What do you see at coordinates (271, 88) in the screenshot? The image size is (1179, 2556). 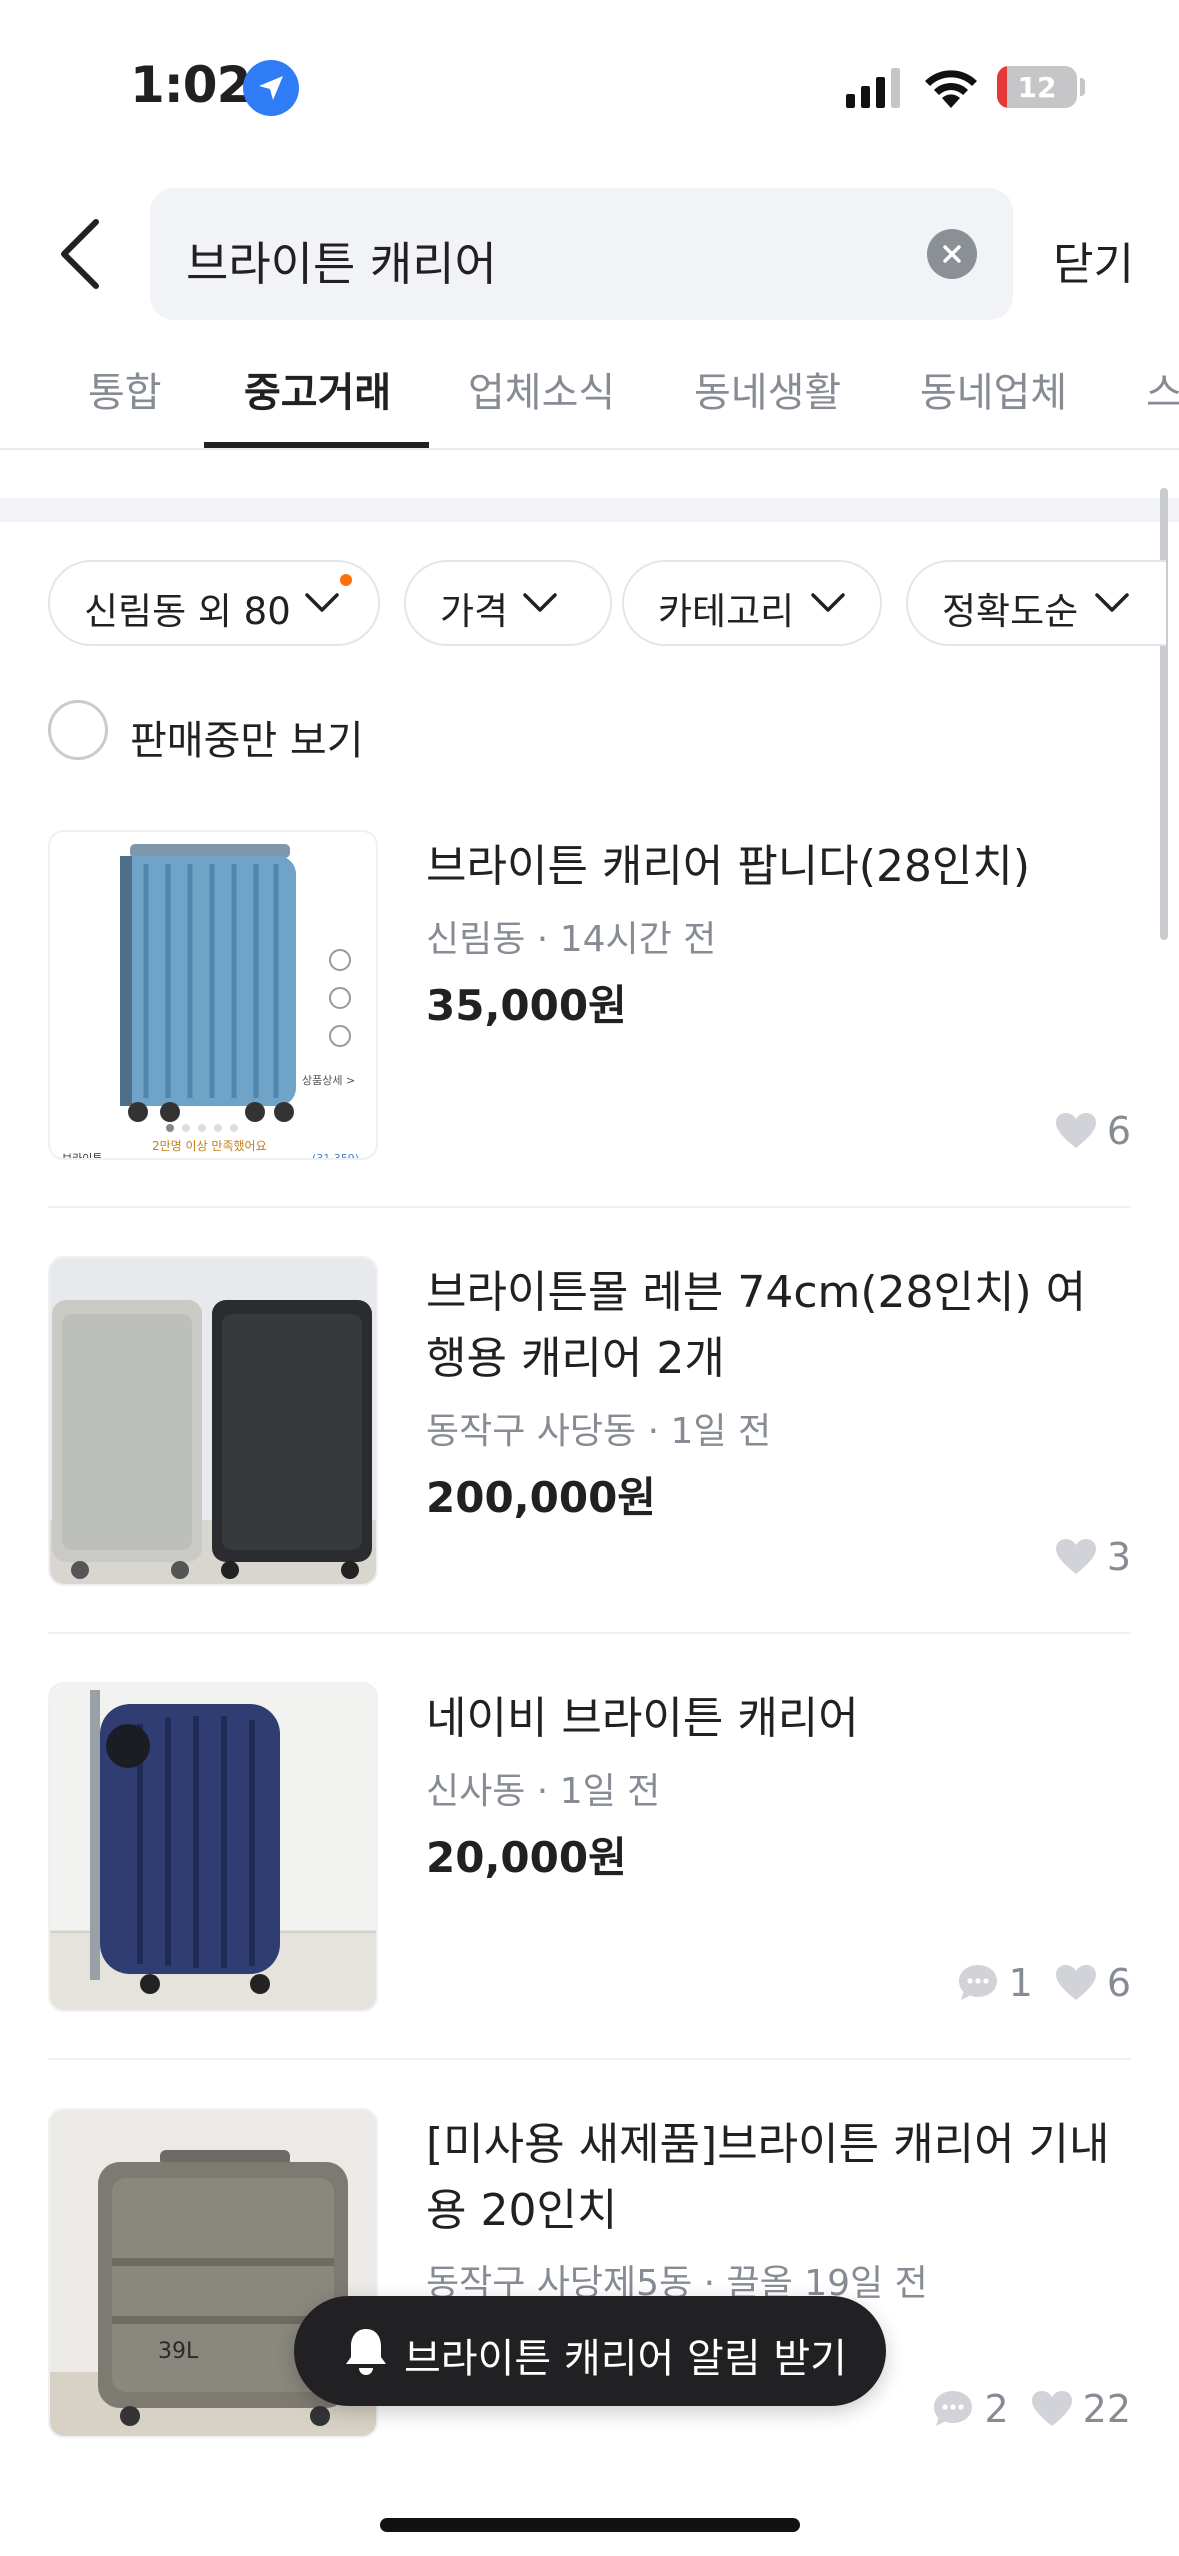 I see `location-arrow-icon` at bounding box center [271, 88].